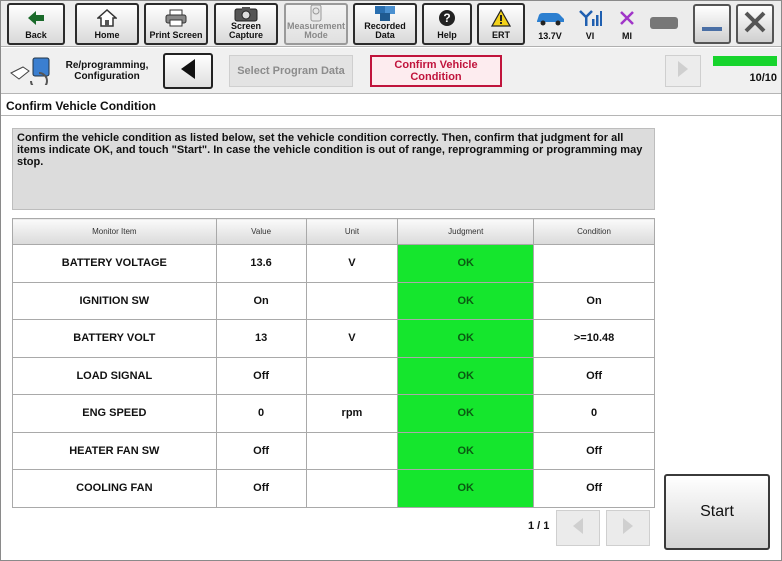  Describe the element at coordinates (114, 300) in the screenshot. I see `cell-item: IGNITION SW` at that location.